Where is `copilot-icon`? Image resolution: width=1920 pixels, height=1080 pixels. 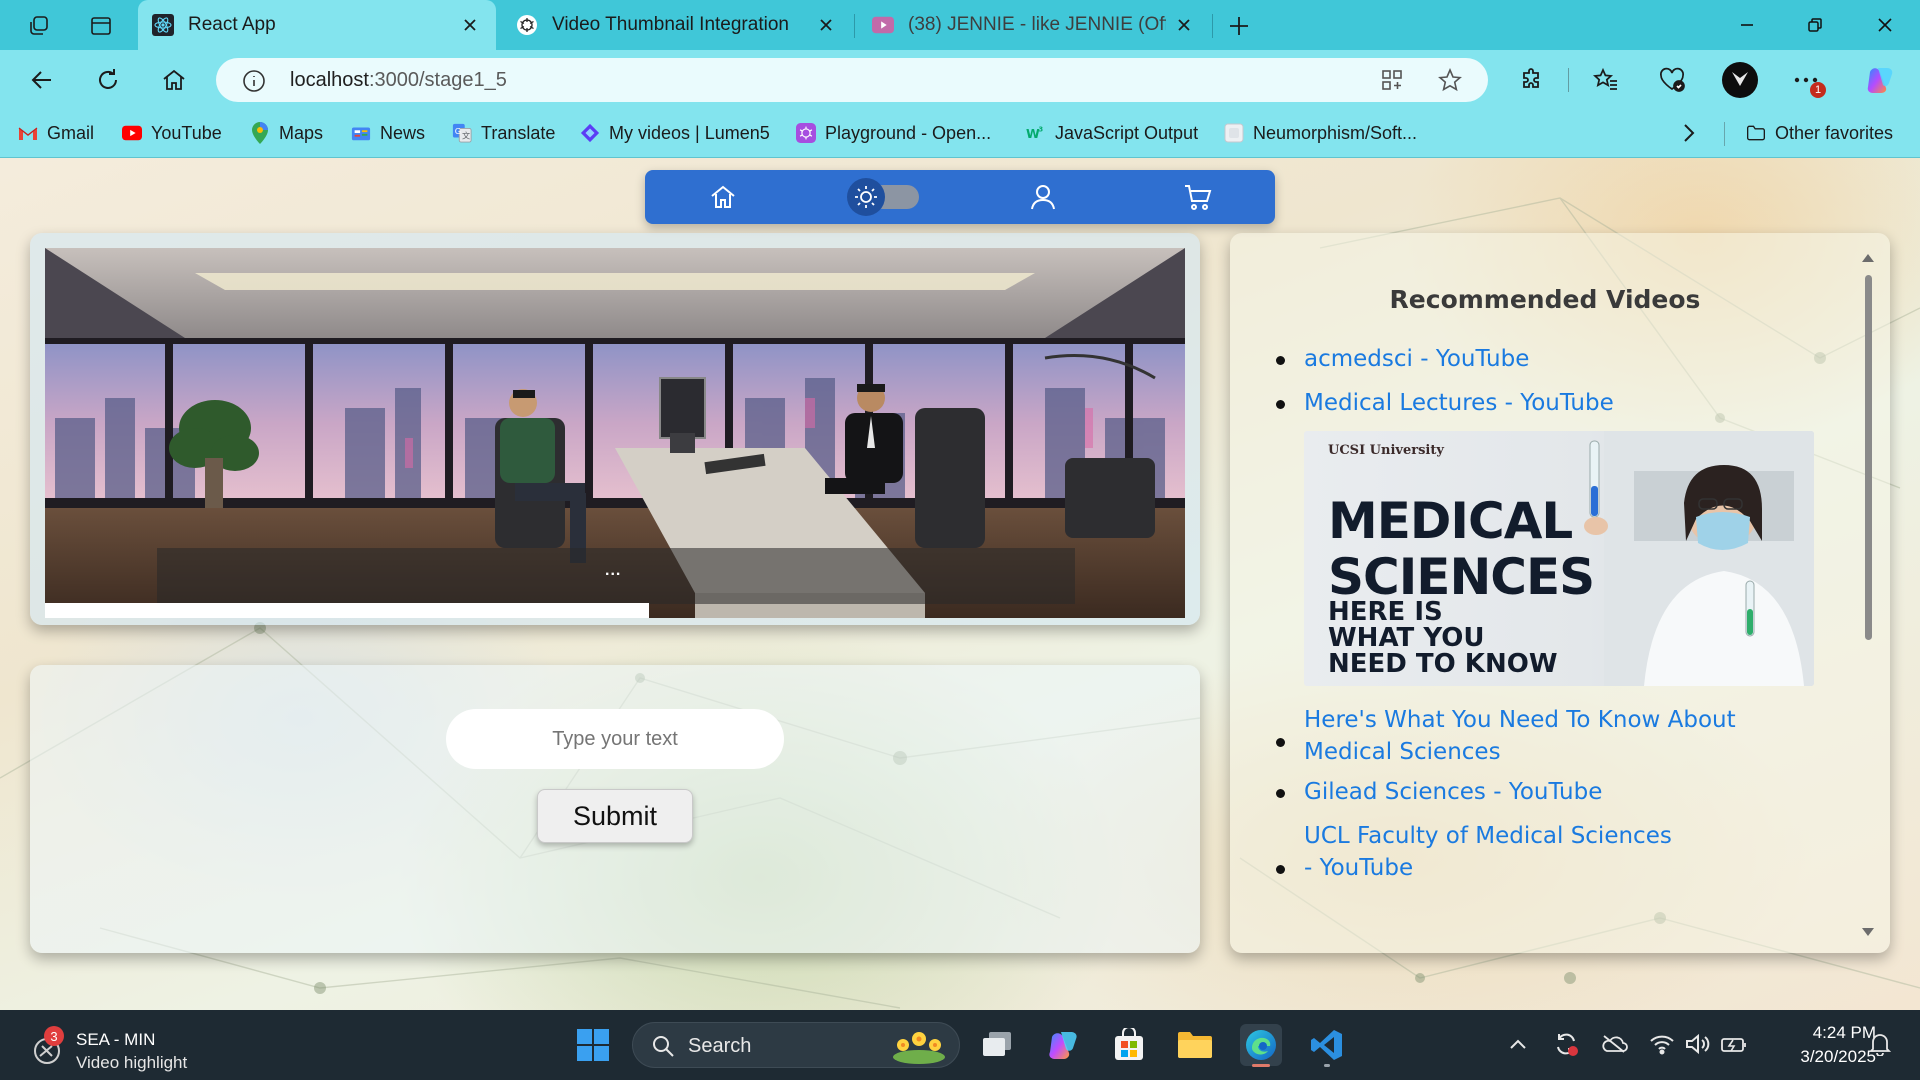
copilot-icon is located at coordinates (1880, 80).